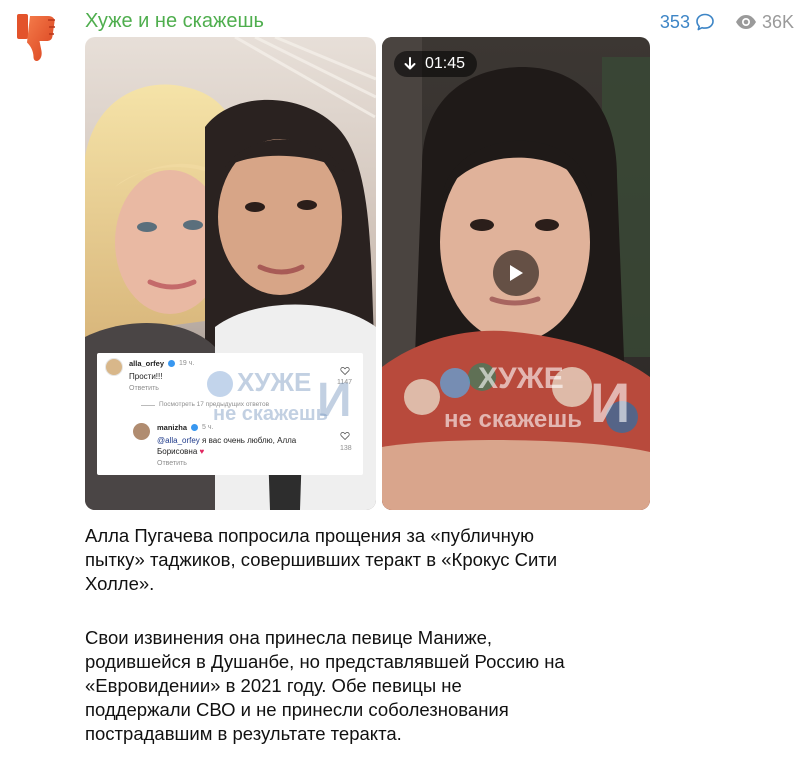 Image resolution: width=800 pixels, height=761 pixels. Describe the element at coordinates (177, 451) in the screenshot. I see `comment-text-part: Борисовна` at that location.